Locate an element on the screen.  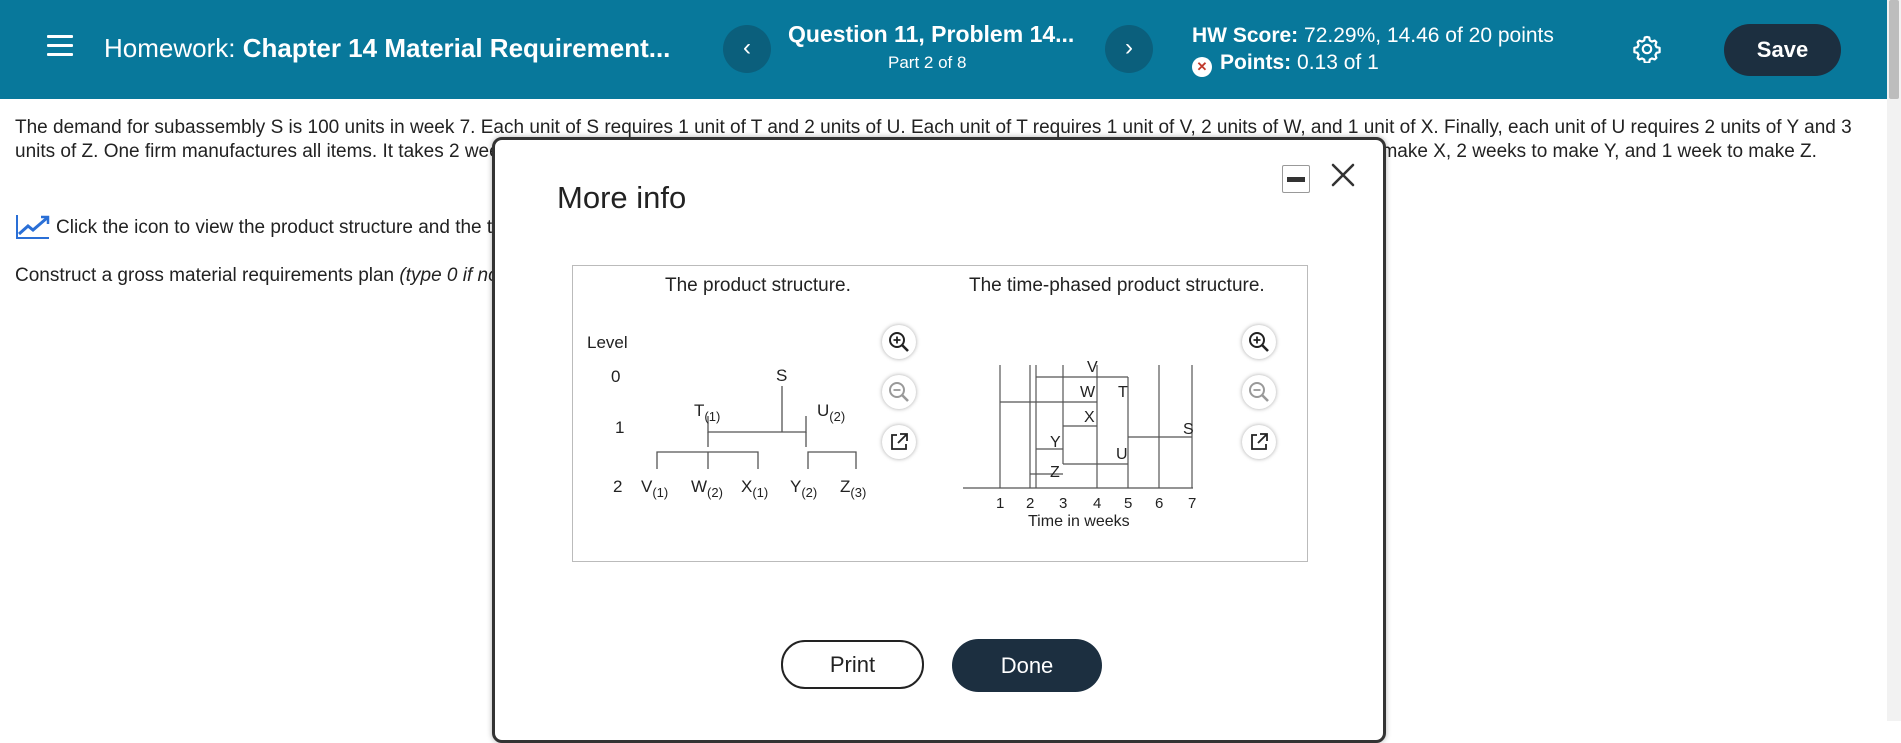
node-t: T(1) is located at coordinates (707, 412).